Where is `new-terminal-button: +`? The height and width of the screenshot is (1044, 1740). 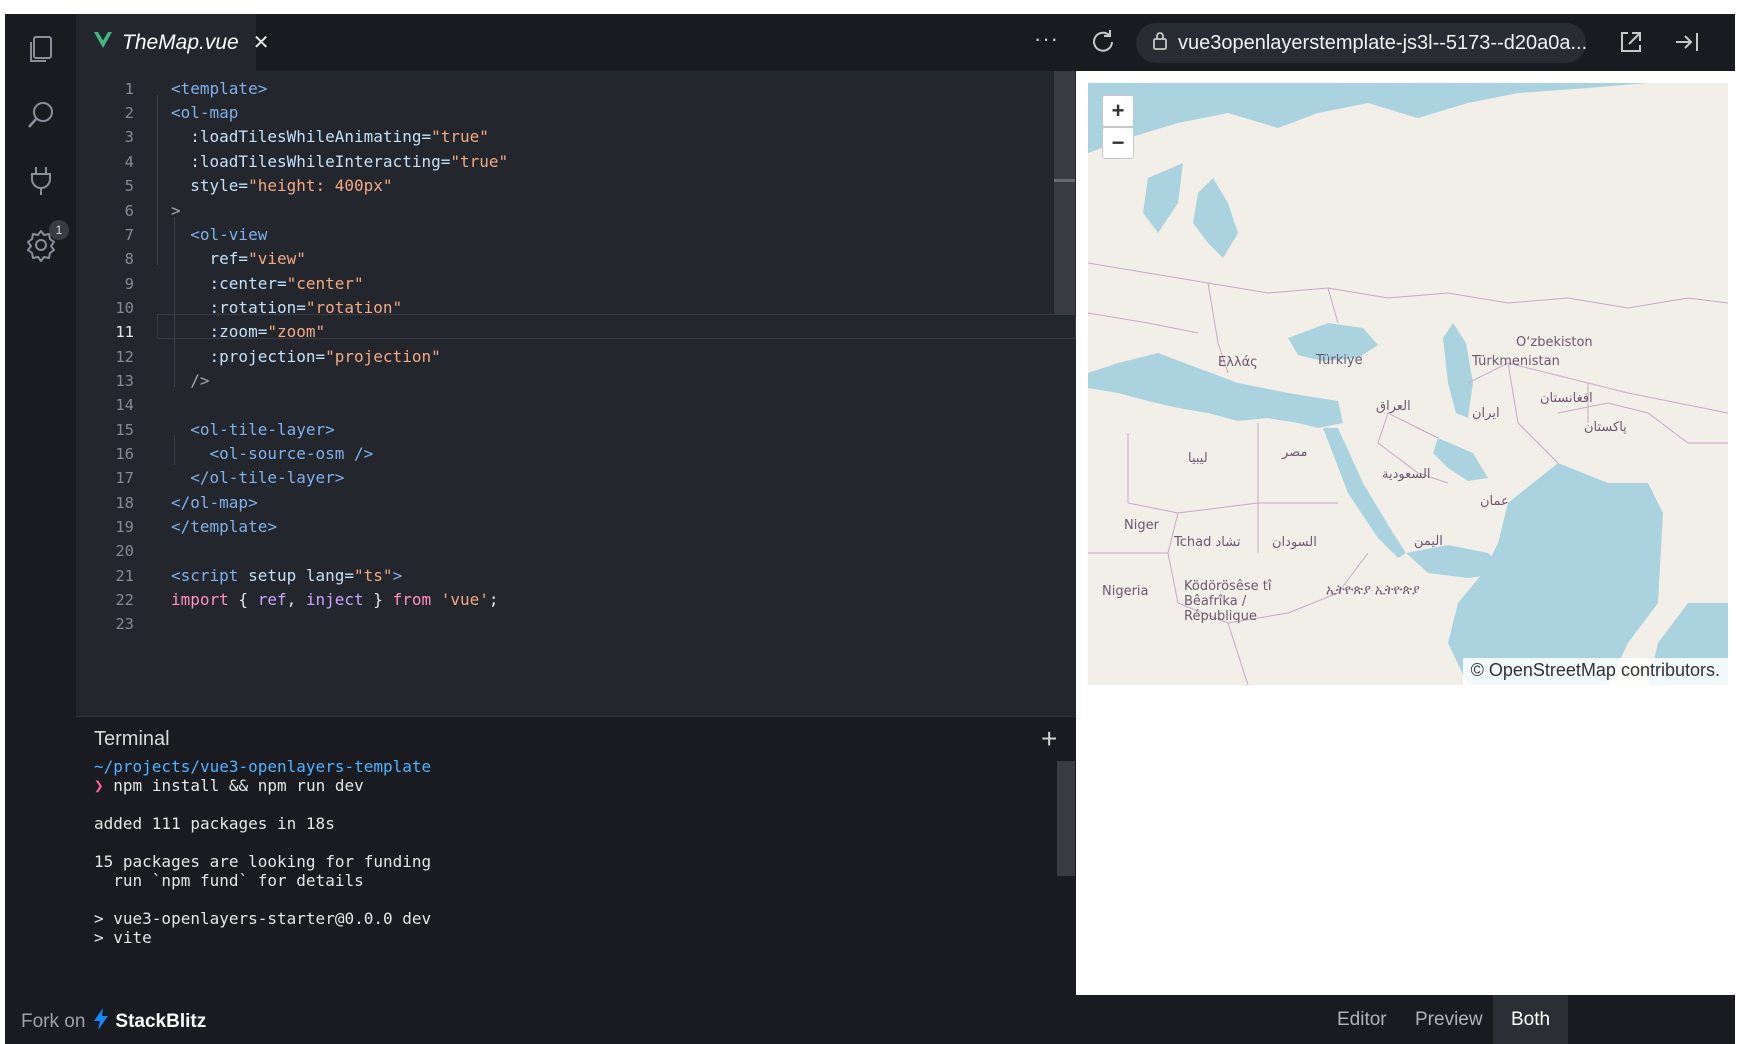
new-terminal-button: + is located at coordinates (1049, 739).